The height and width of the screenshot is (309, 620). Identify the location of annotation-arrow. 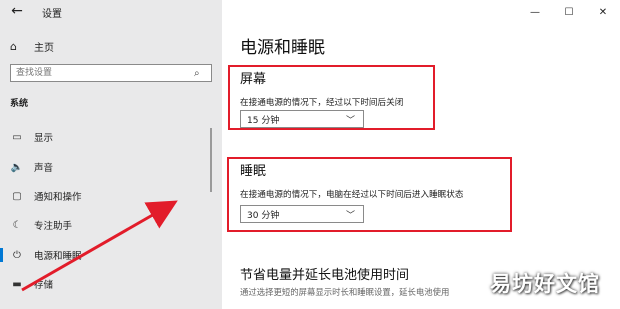
(99, 246).